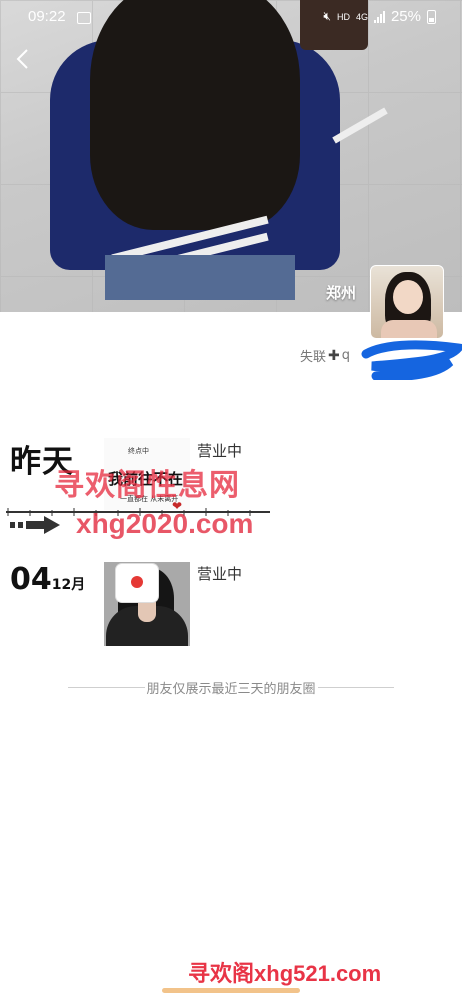 This screenshot has width=462, height=1000. I want to click on post-date-month: 12月, so click(68, 585).